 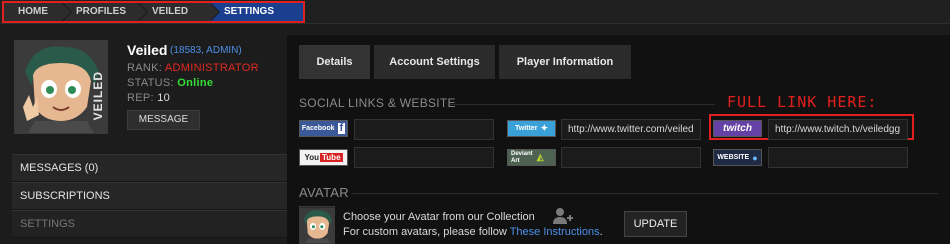 What do you see at coordinates (318, 128) in the screenshot?
I see `facebook-logo-text: Facebook` at bounding box center [318, 128].